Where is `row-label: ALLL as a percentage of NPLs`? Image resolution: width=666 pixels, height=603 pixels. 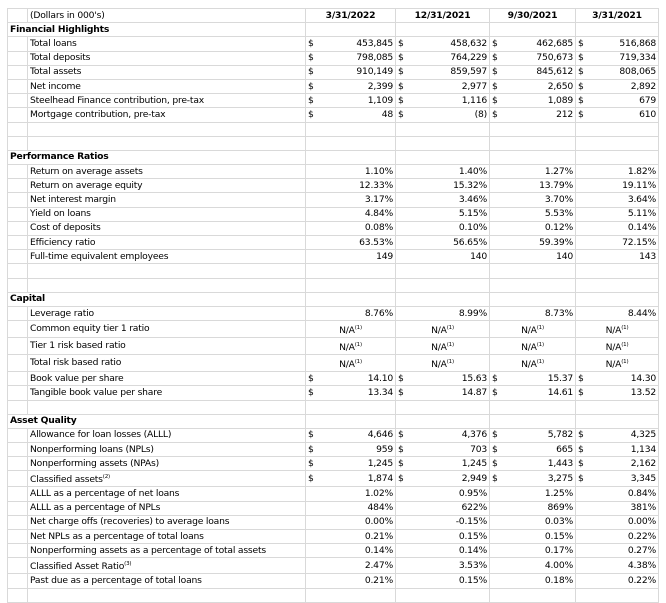 row-label: ALLL as a percentage of NPLs is located at coordinates (166, 508).